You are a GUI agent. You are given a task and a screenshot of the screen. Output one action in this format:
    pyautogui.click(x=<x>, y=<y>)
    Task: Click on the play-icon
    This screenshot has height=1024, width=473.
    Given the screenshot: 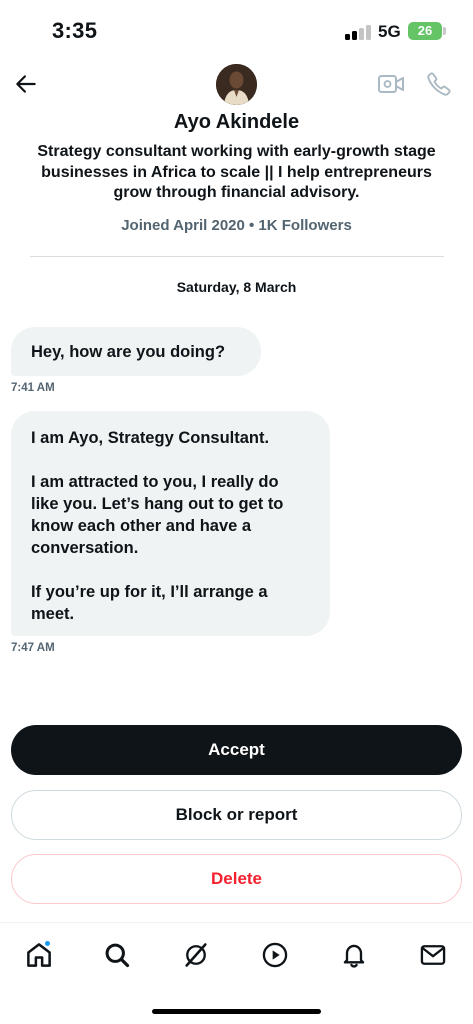 What is the action you would take?
    pyautogui.click(x=275, y=955)
    